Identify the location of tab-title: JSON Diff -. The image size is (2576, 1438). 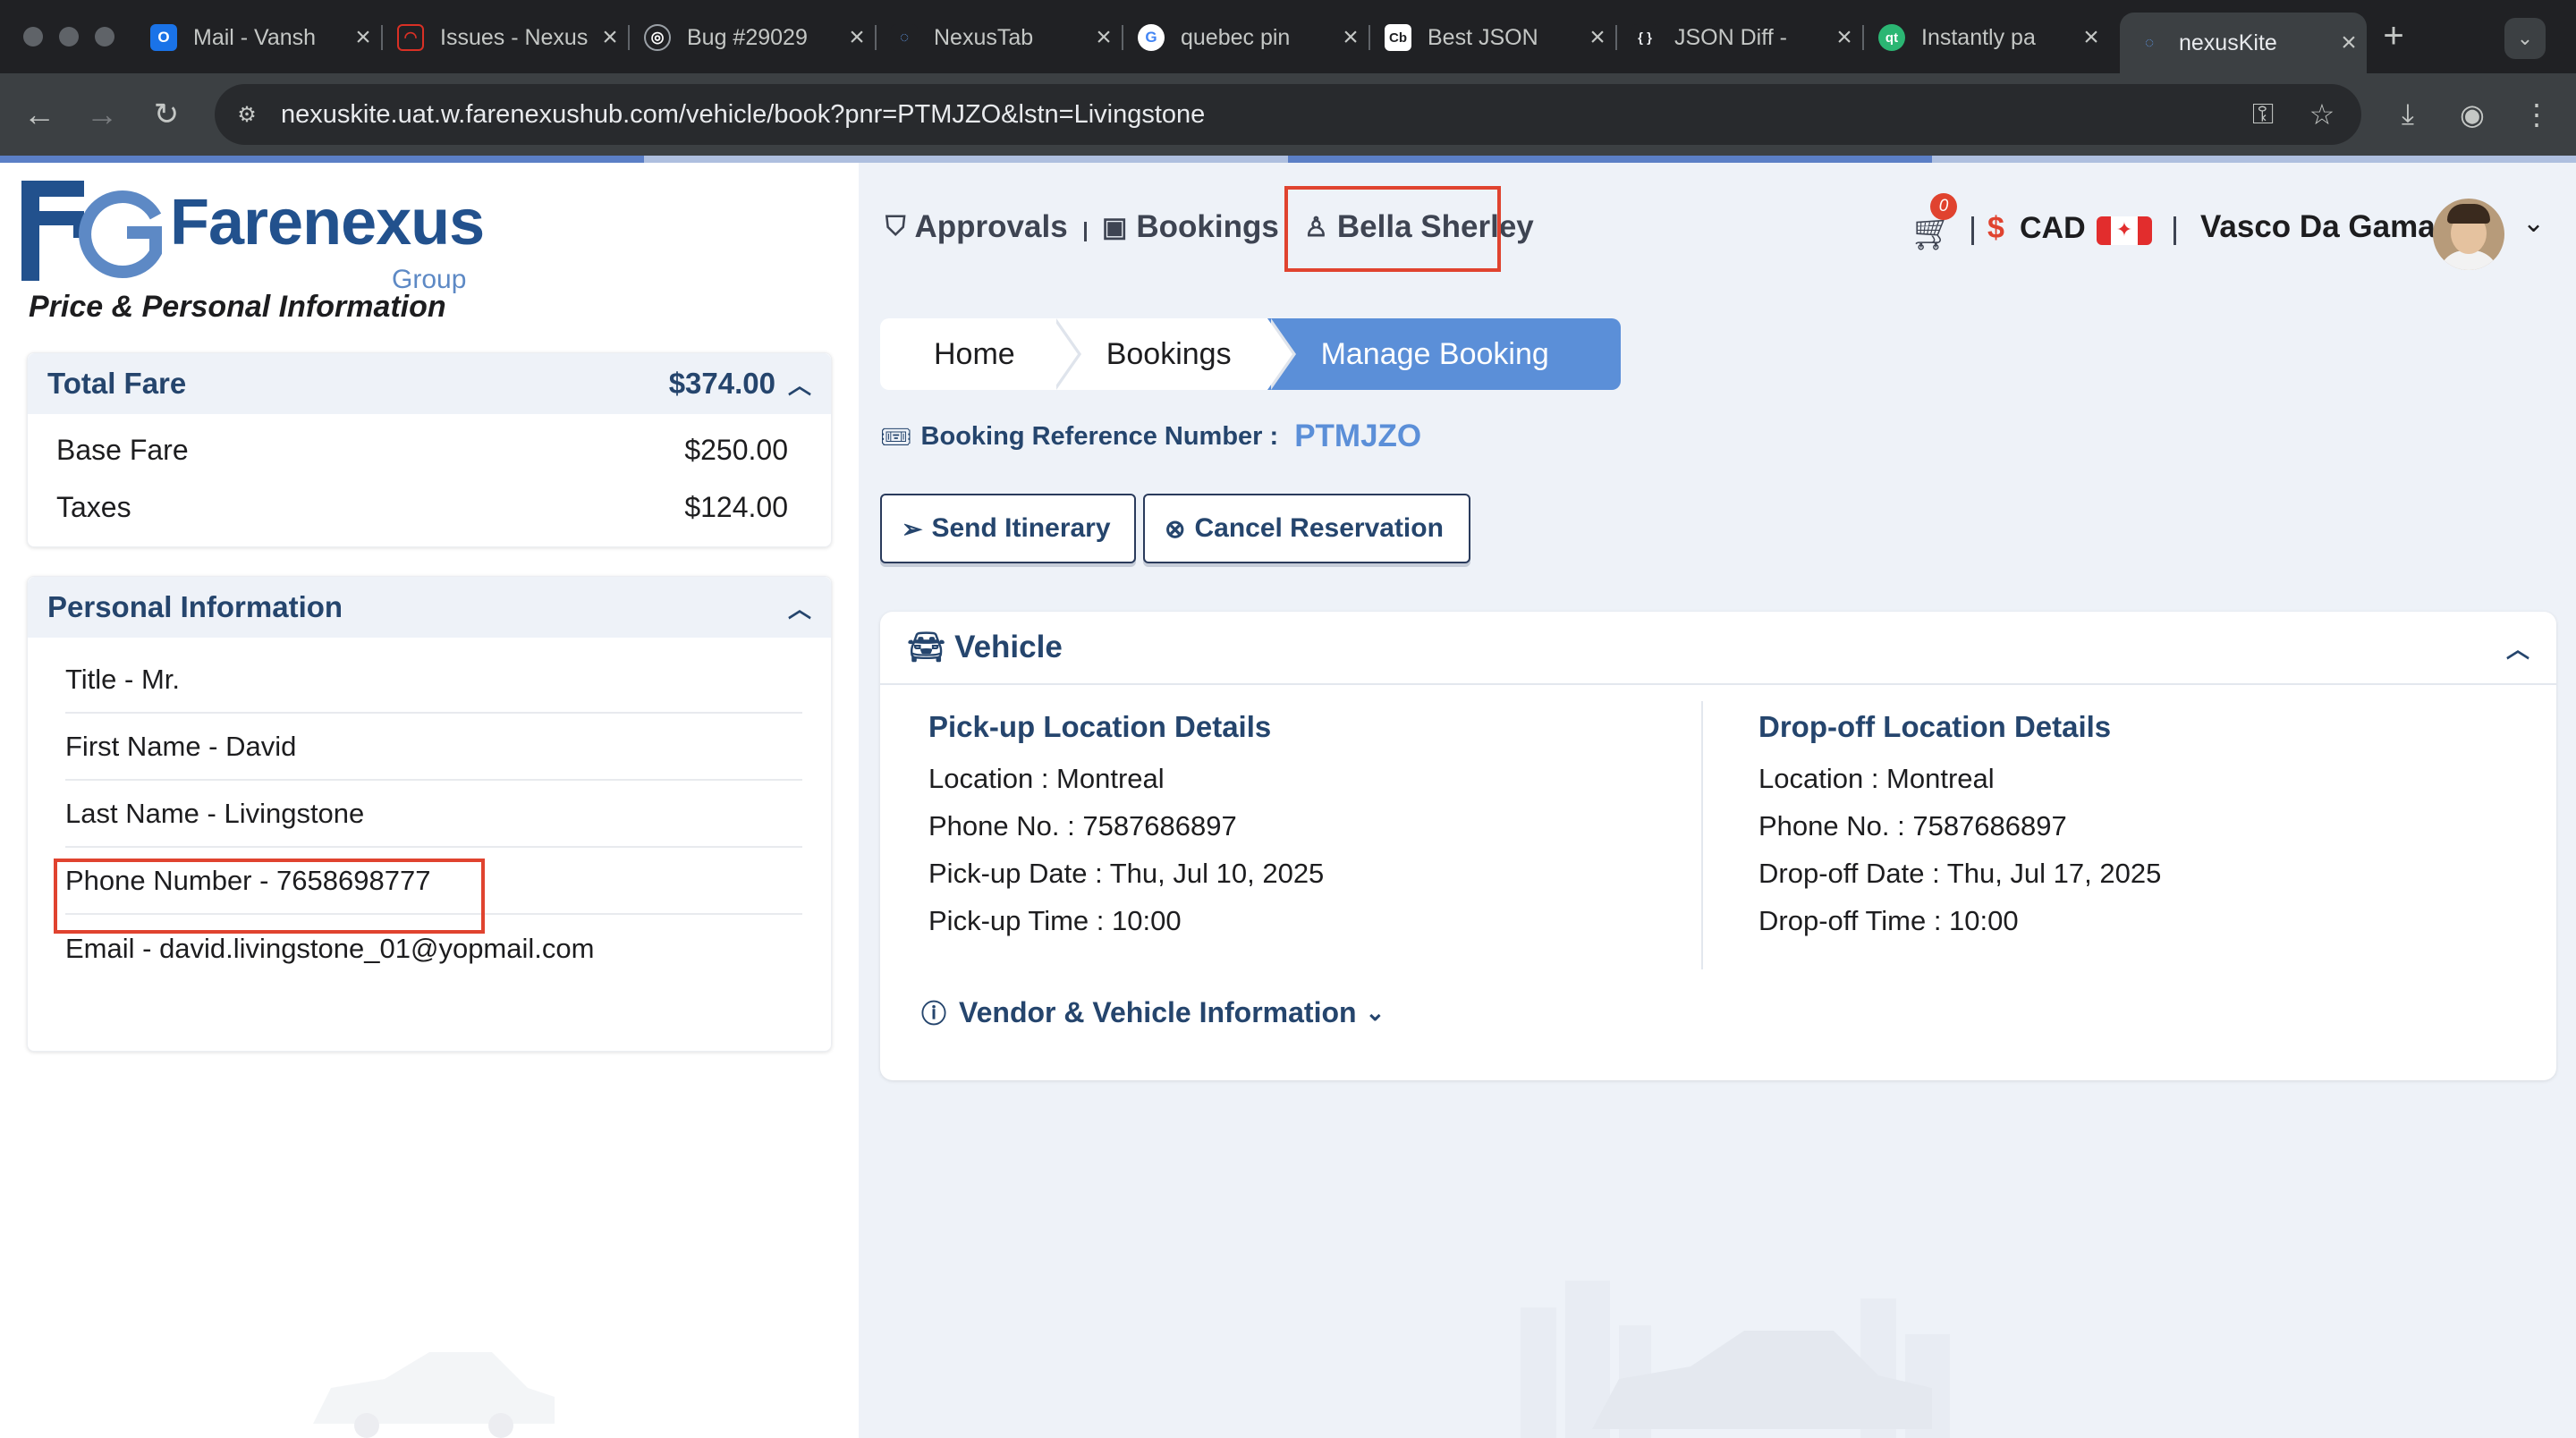
(1730, 37).